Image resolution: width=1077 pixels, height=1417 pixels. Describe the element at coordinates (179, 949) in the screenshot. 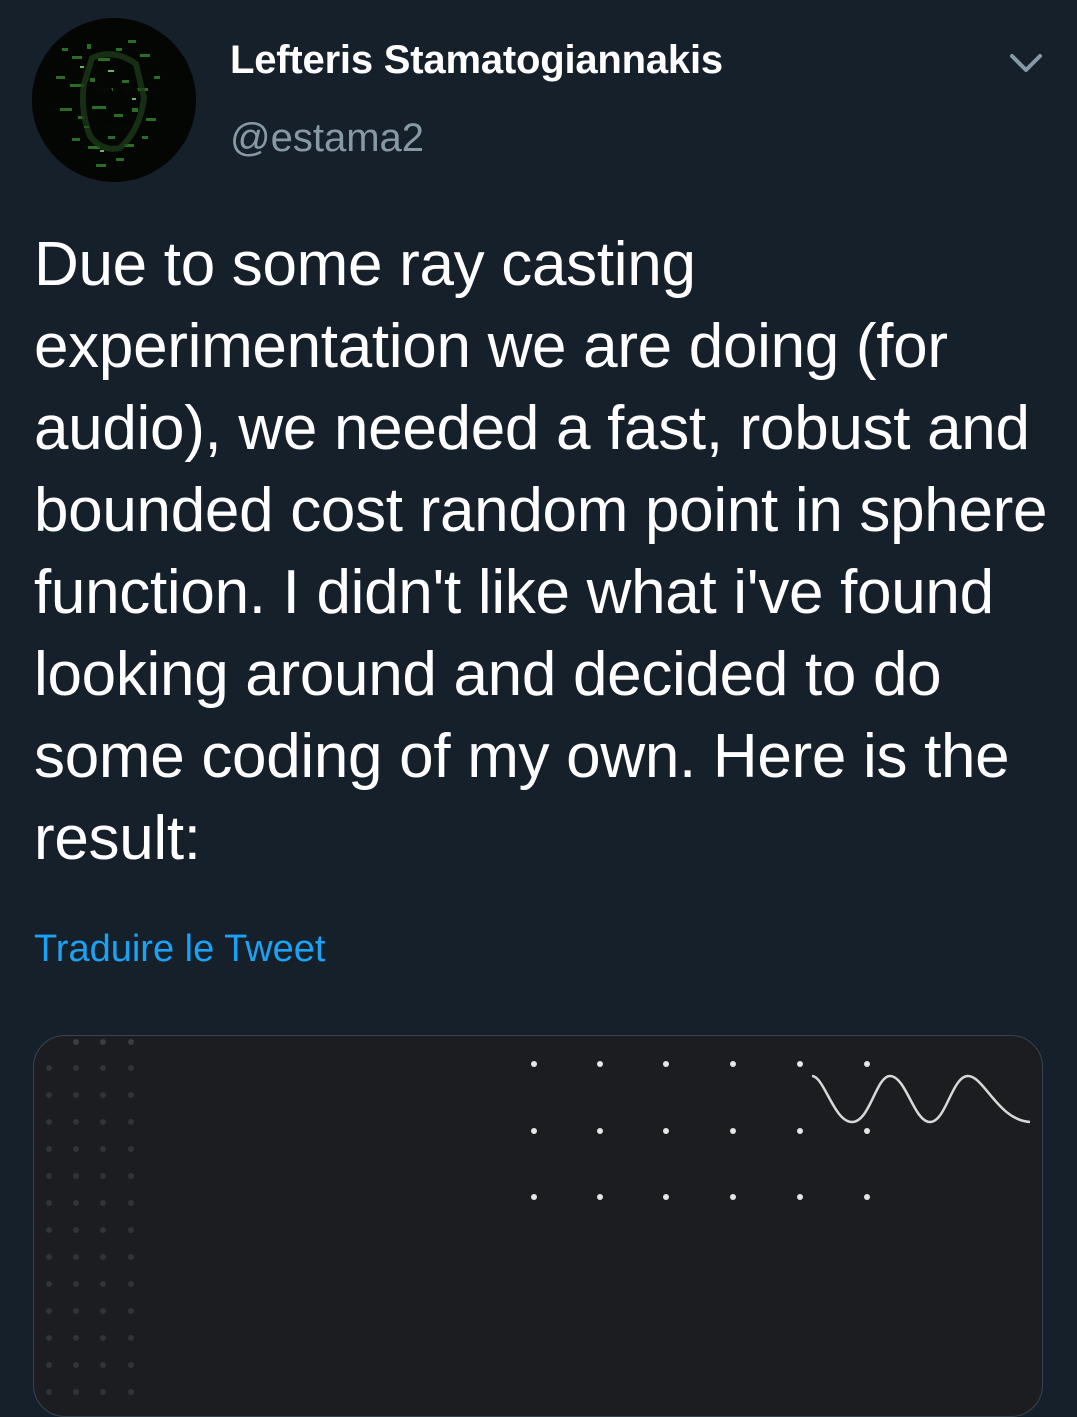

I see `translate-tweet-link: Traduire le Tweet` at that location.